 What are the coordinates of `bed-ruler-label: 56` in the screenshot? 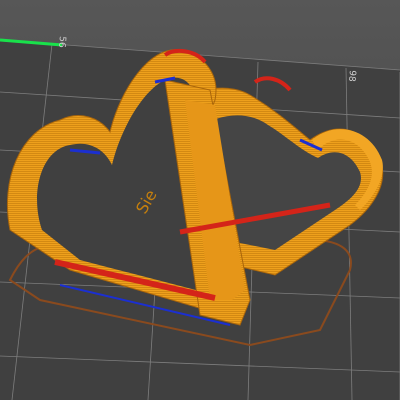 It's located at (61, 42).